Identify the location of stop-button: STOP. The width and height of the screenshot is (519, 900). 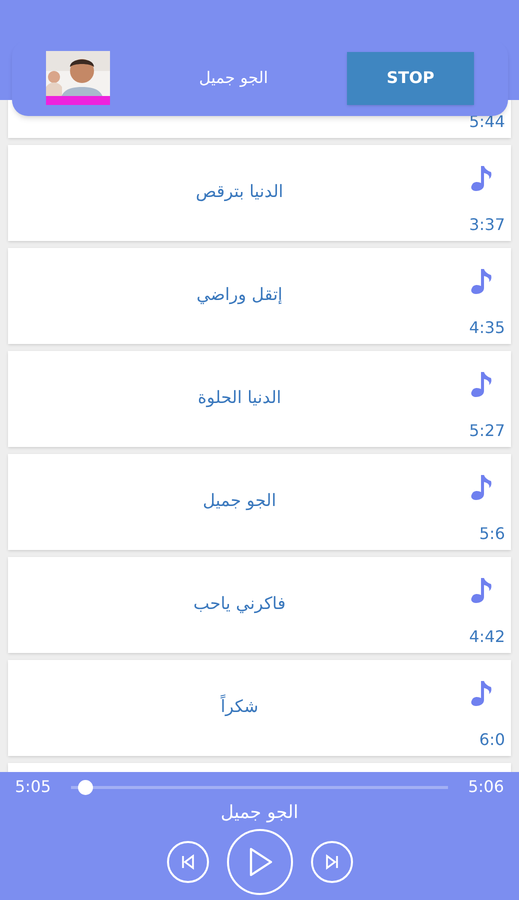
(410, 78).